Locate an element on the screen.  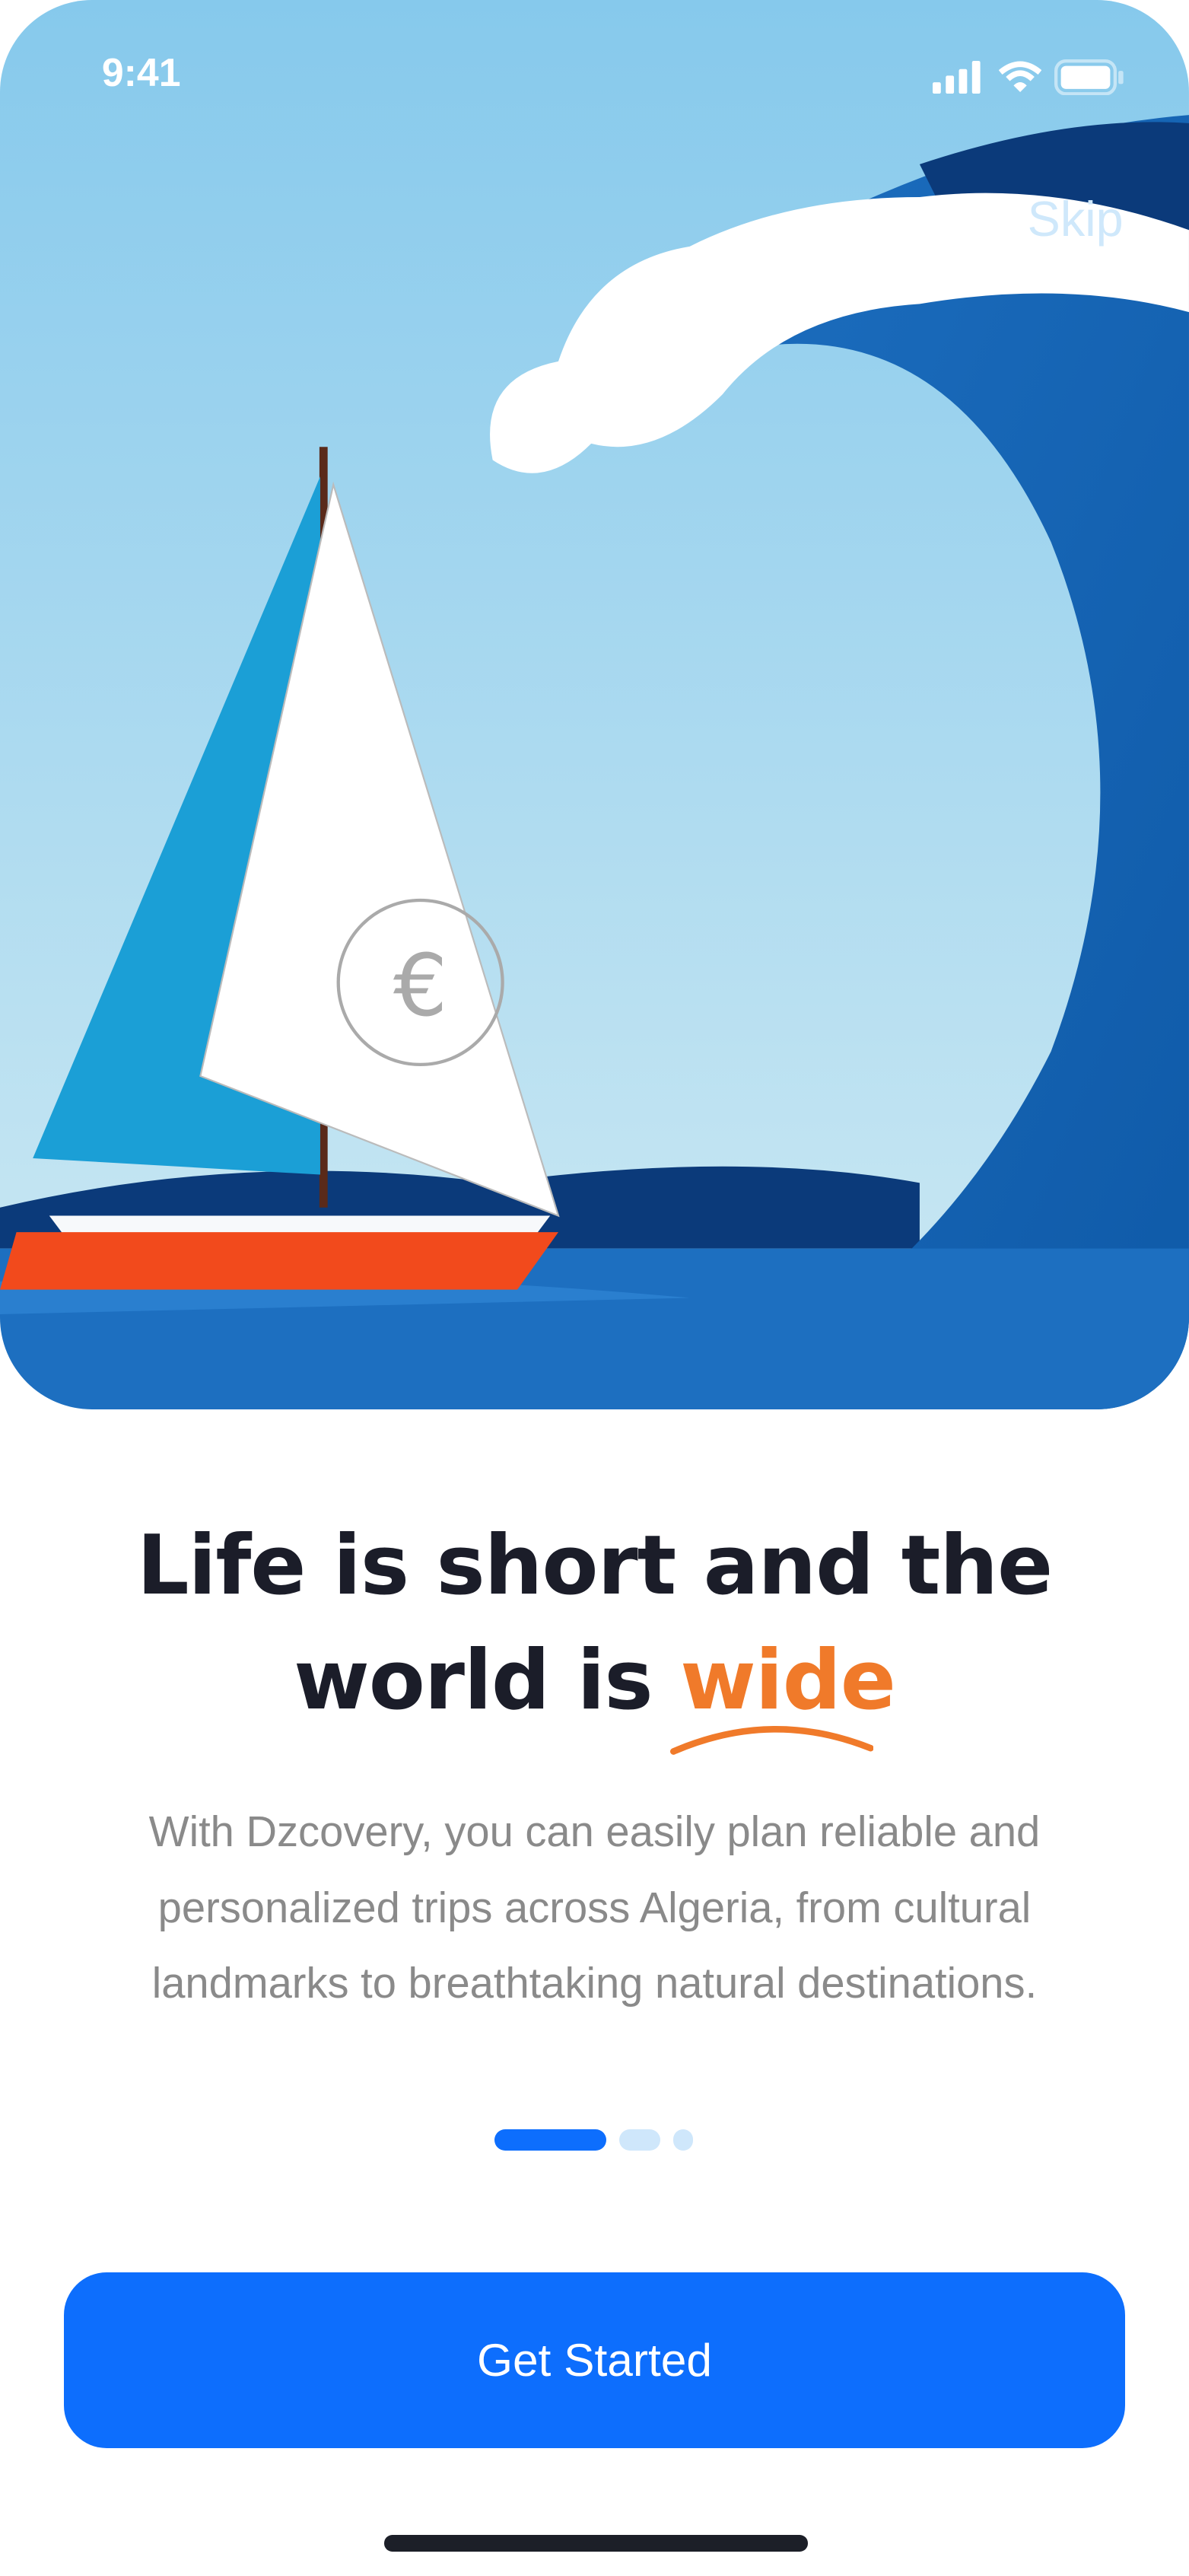
status-icons is located at coordinates (1029, 77).